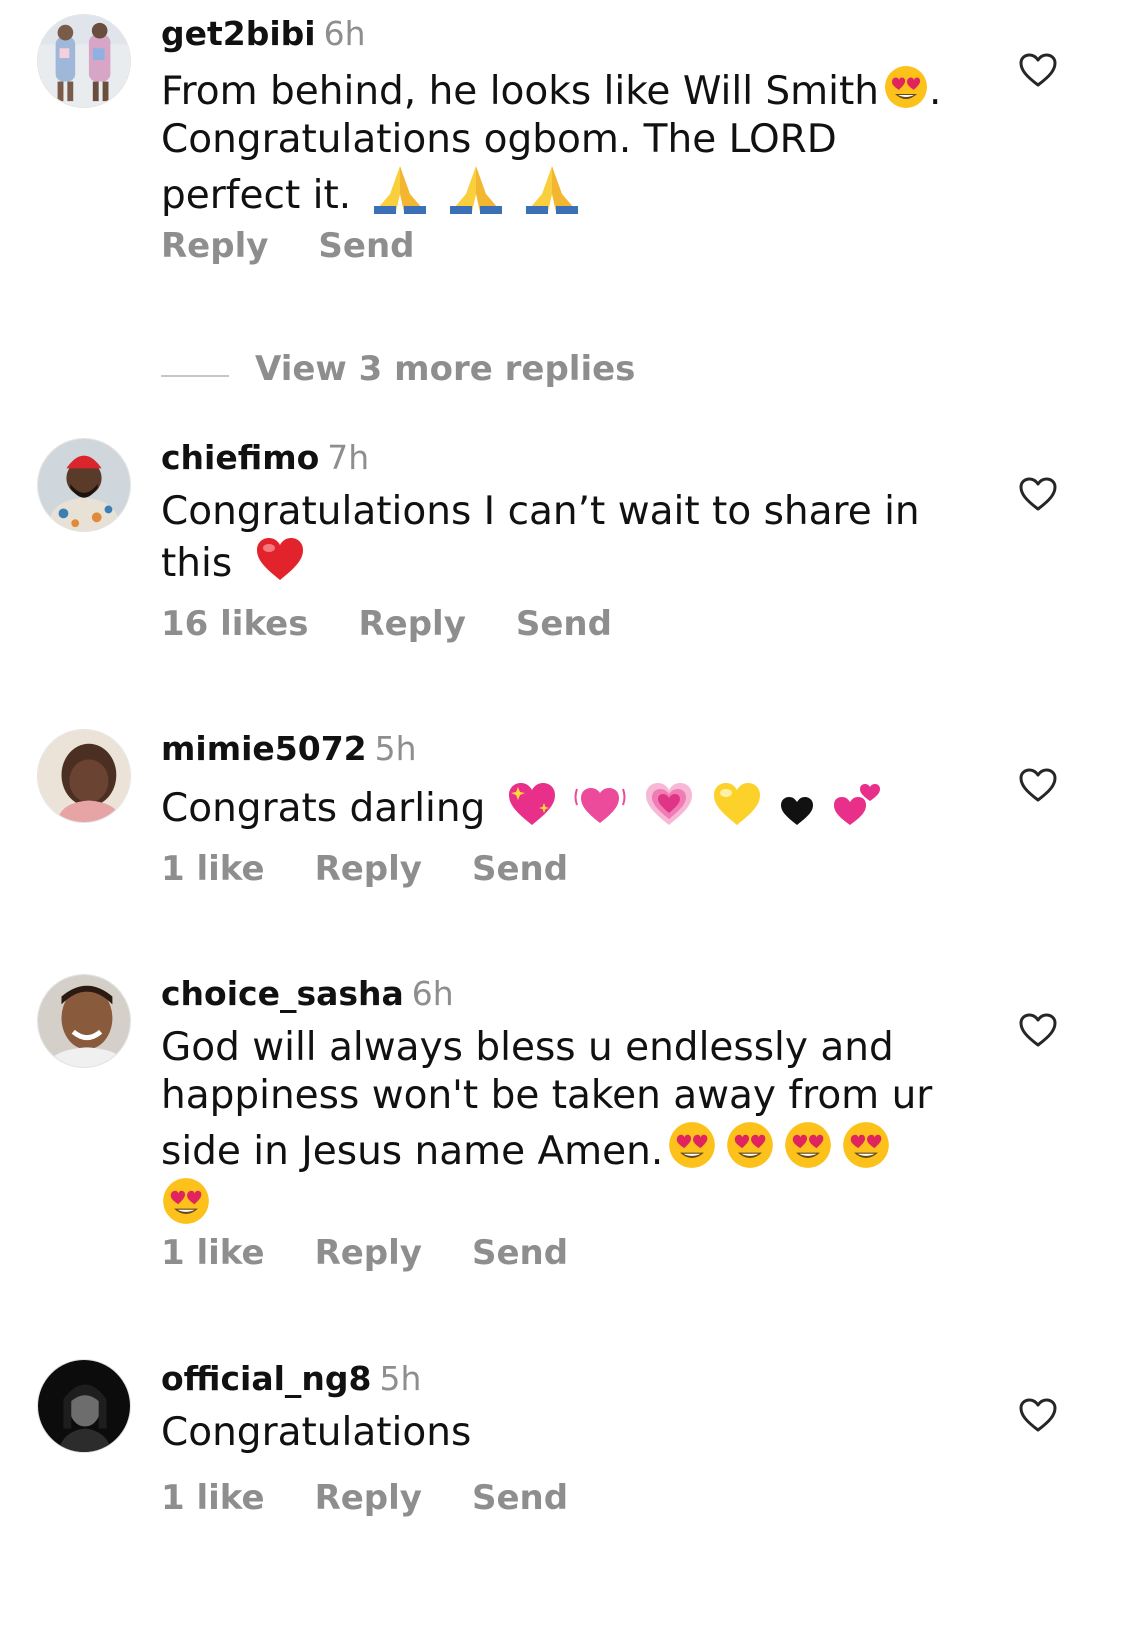  I want to click on black-heart-emoji, so click(797, 811).